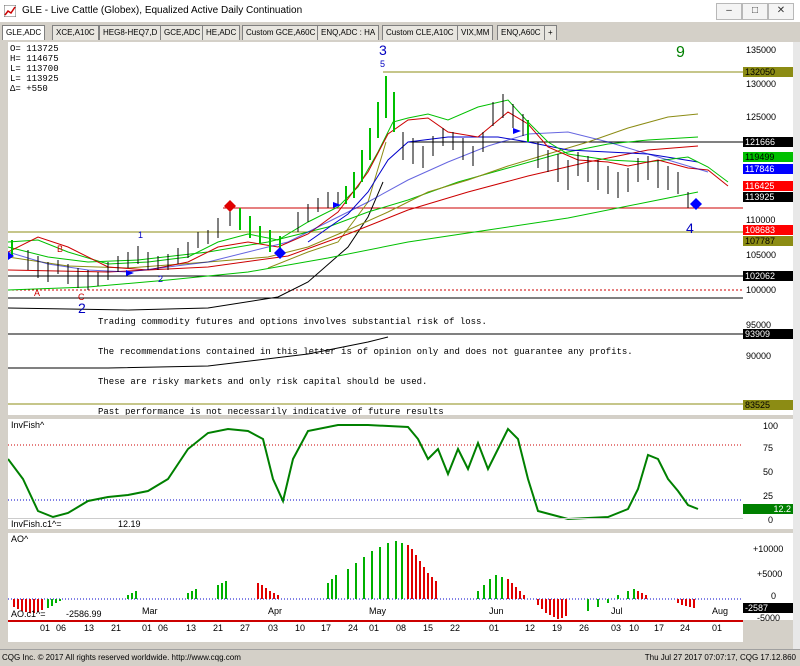  Describe the element at coordinates (761, 50) in the screenshot. I see `price-tick: 135000` at that location.